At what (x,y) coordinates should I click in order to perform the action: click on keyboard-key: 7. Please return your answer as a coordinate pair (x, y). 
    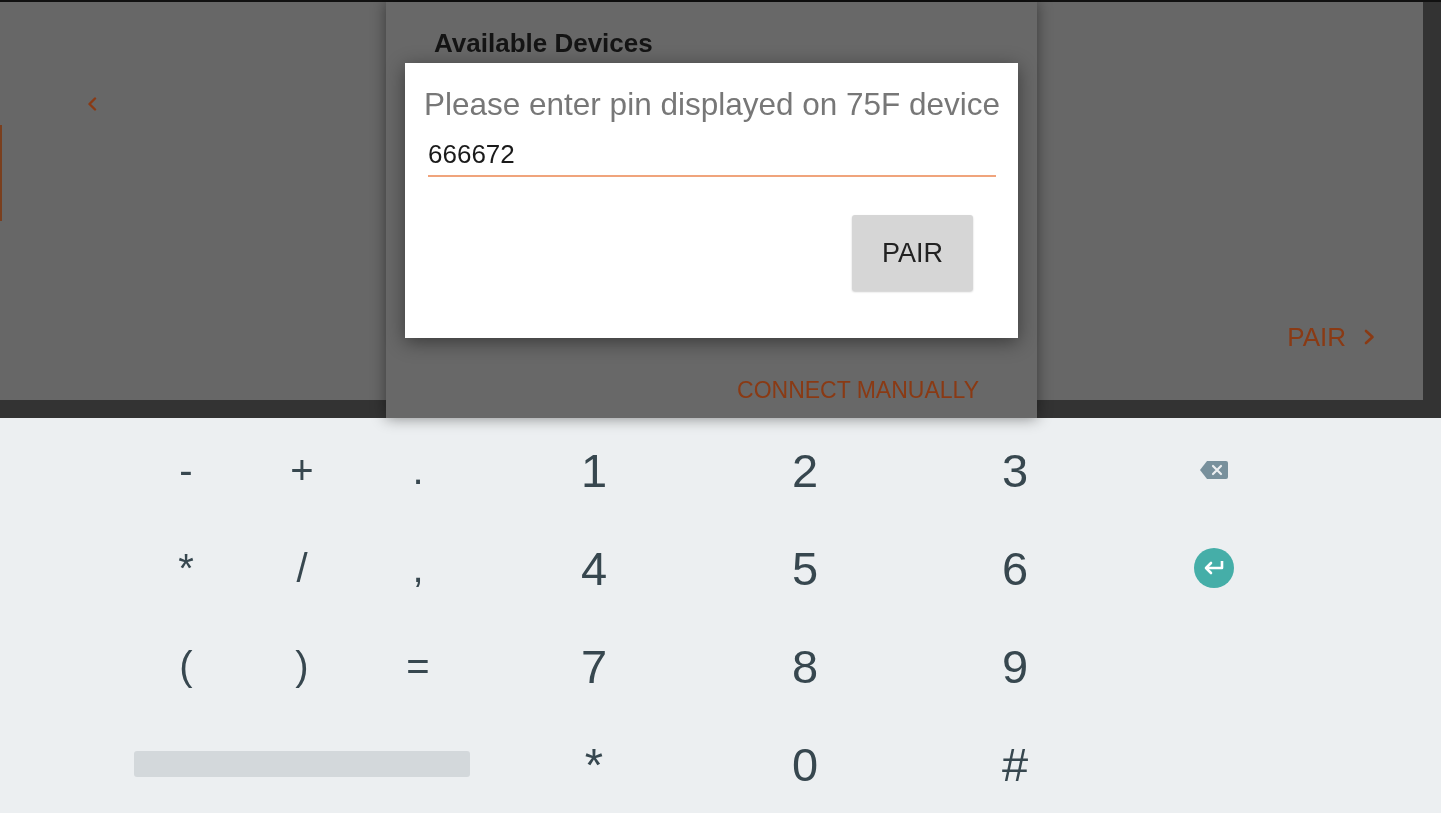
    Looking at the image, I should click on (594, 666).